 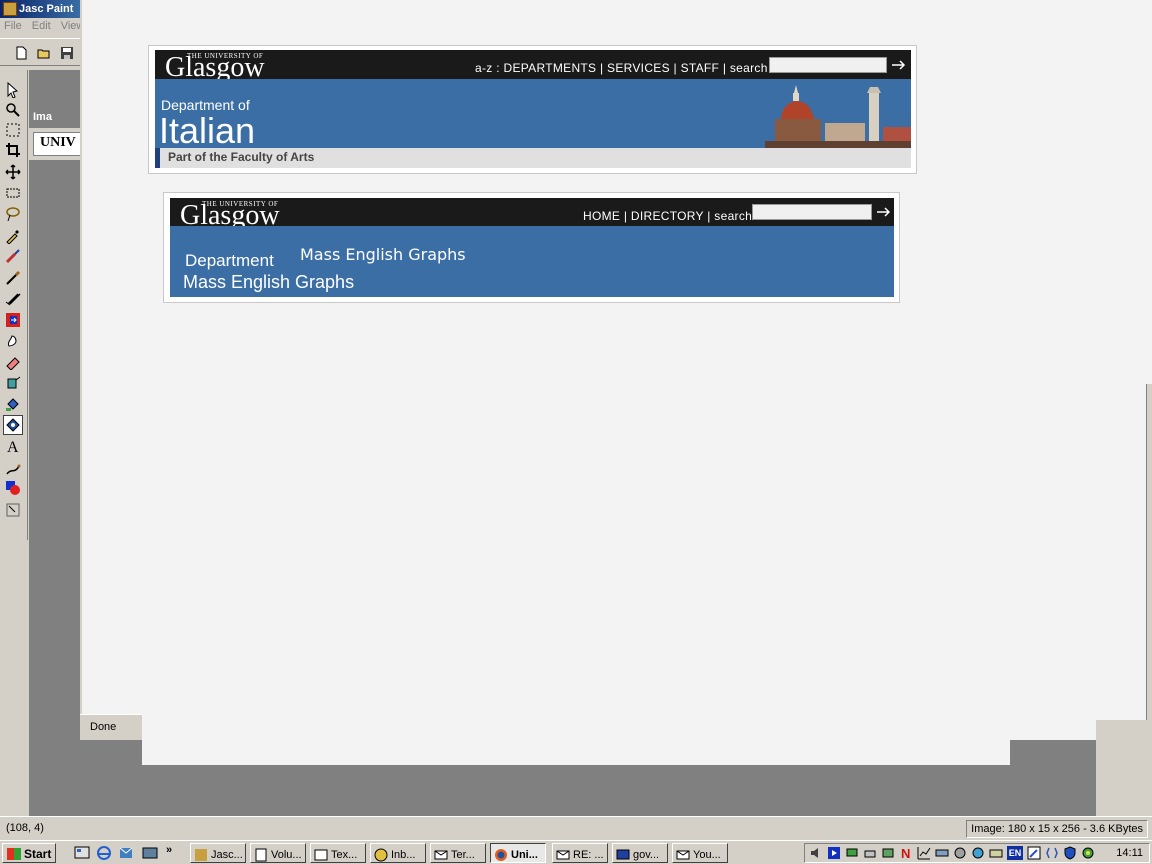 I want to click on eraser-tool-icon, so click(x=13, y=362).